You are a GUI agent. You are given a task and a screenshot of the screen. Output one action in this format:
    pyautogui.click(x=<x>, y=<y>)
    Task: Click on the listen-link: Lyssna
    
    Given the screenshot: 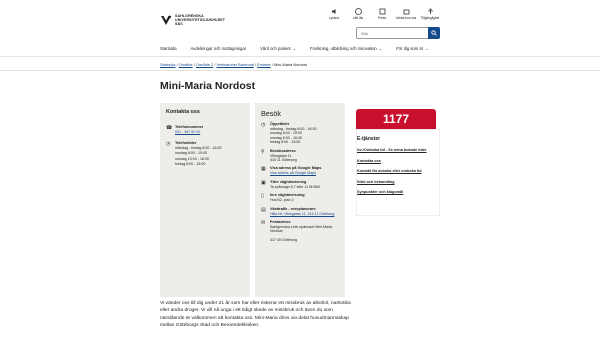 What is the action you would take?
    pyautogui.click(x=334, y=14)
    